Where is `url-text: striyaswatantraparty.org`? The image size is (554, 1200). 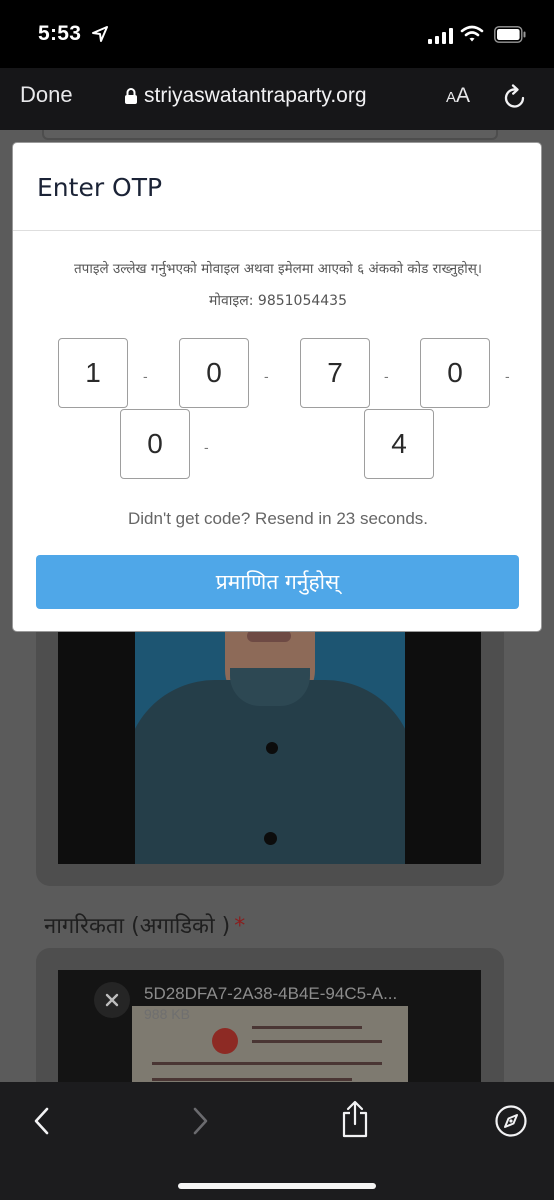
url-text: striyaswatantraparty.org is located at coordinates (255, 95).